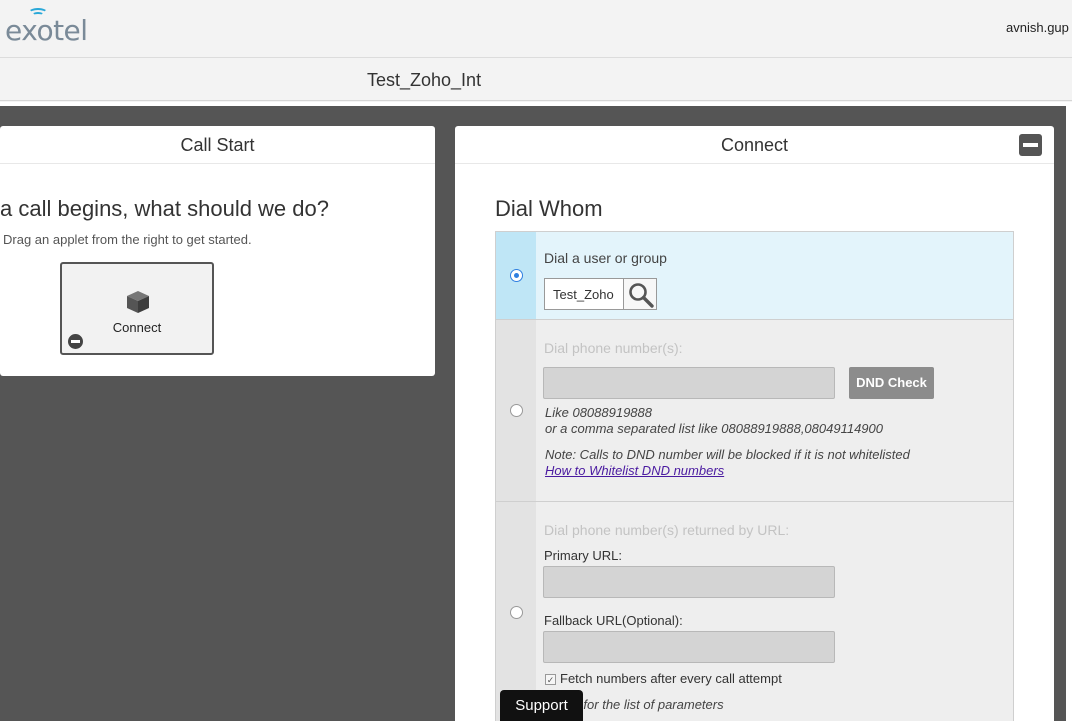 The height and width of the screenshot is (721, 1072). I want to click on option-dial-user: Dial a user or group Test_Zoho, so click(754, 276).